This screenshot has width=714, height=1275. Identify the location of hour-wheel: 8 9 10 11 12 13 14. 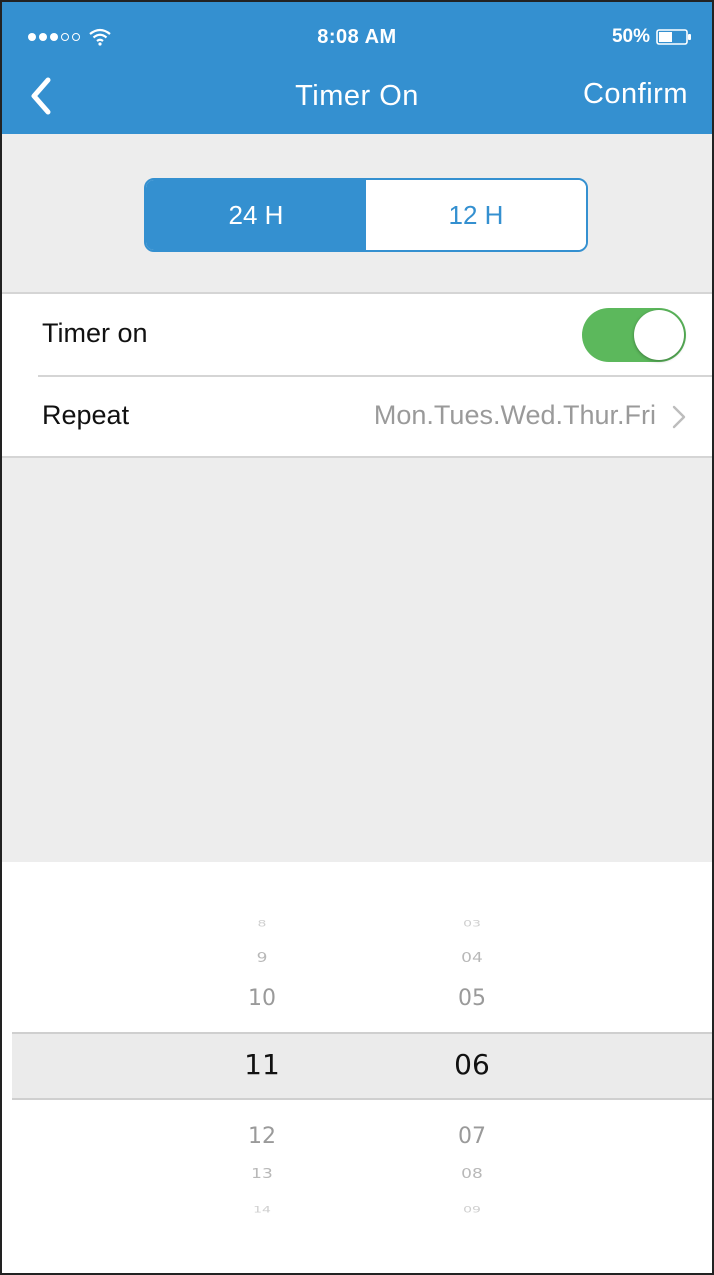
(262, 1067).